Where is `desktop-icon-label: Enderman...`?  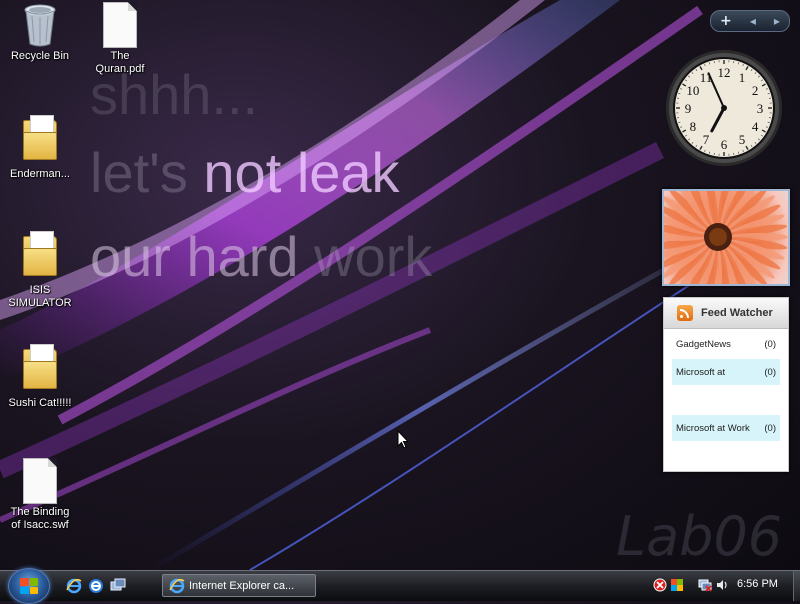
desktop-icon-label: Enderman... is located at coordinates (40, 174).